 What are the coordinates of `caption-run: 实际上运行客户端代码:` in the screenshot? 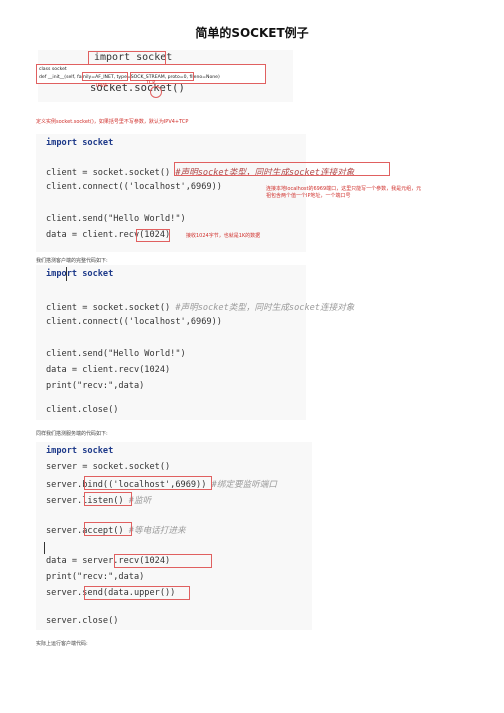 It's located at (62, 644).